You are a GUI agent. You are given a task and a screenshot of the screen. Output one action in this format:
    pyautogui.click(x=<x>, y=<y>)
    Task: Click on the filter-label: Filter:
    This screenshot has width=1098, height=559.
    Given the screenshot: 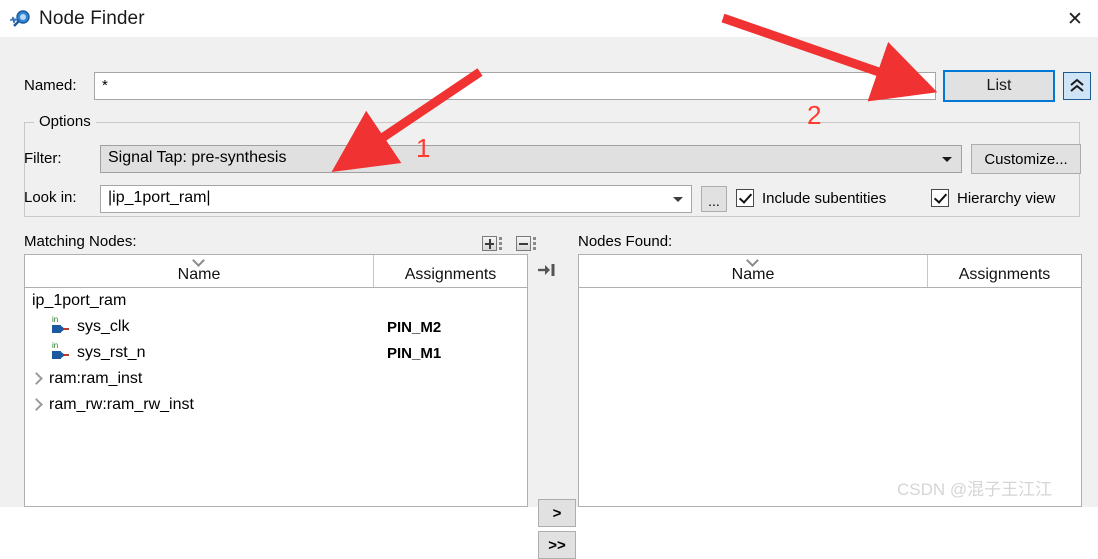 What is the action you would take?
    pyautogui.click(x=43, y=158)
    